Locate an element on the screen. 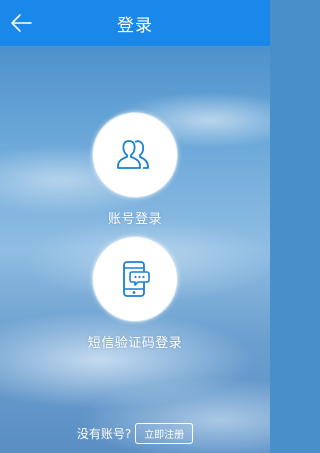 The width and height of the screenshot is (320, 453). user-icon is located at coordinates (133, 154).